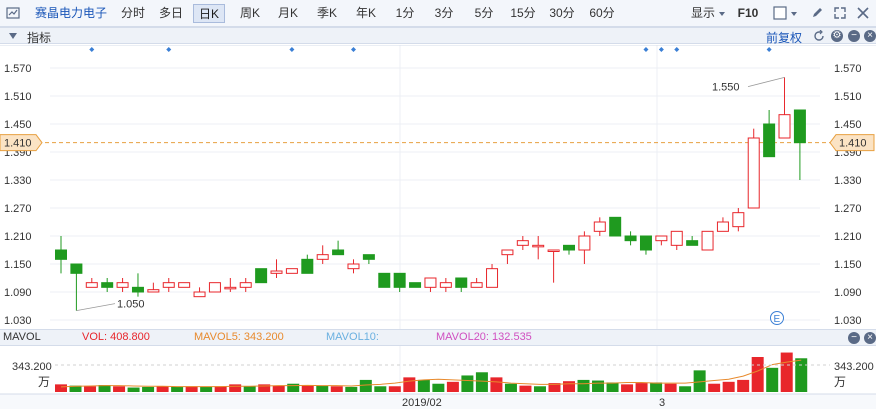 This screenshot has height=409, width=876. I want to click on refresh-icon, so click(819, 36).